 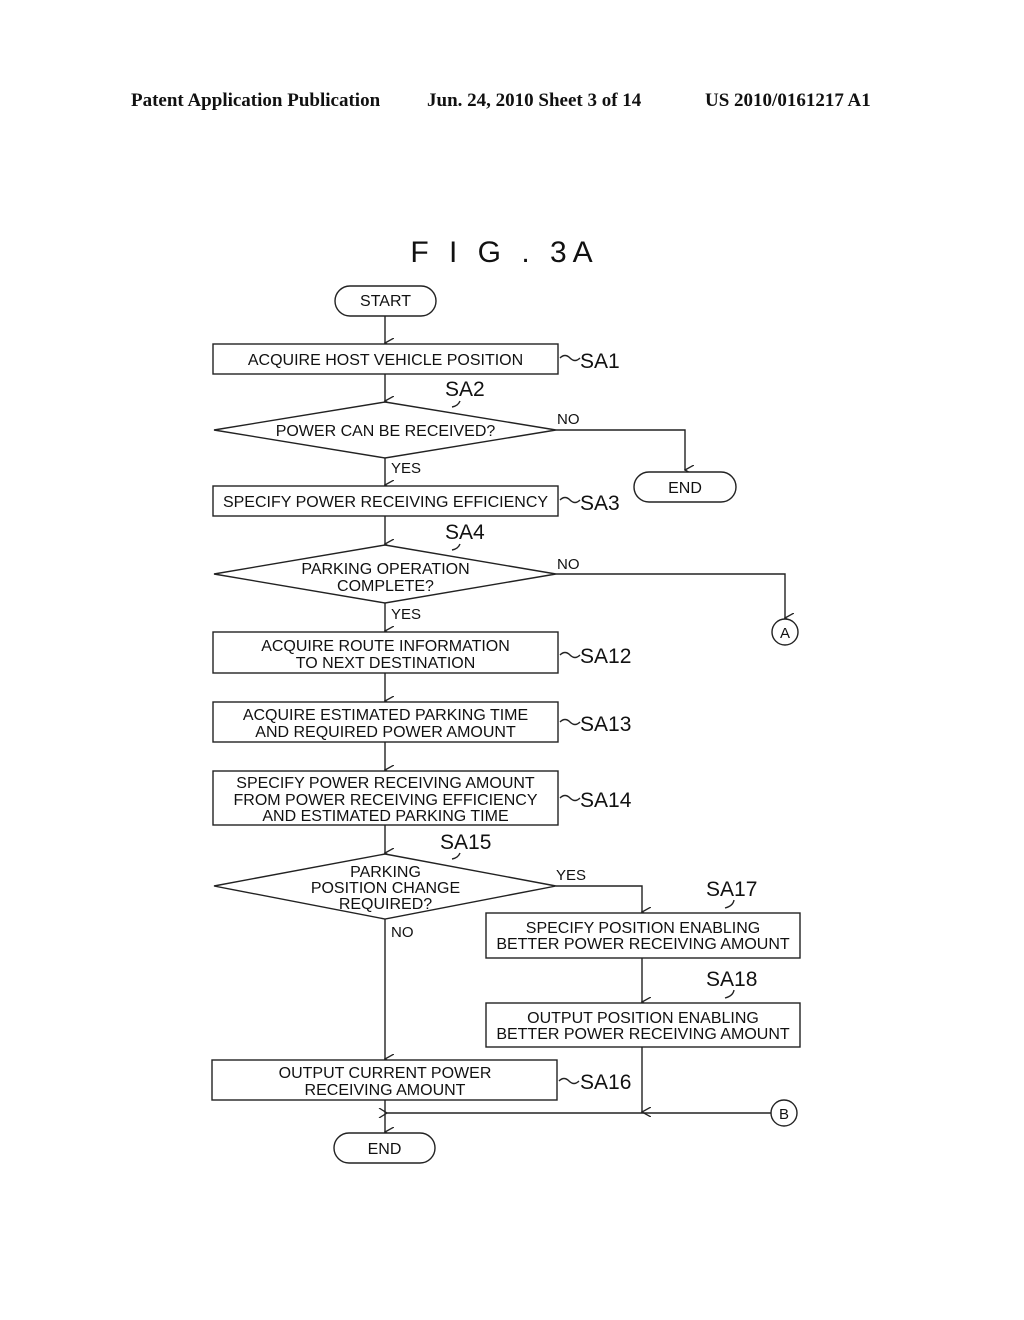 What do you see at coordinates (570, 798) in the screenshot?
I see `sa14-leader` at bounding box center [570, 798].